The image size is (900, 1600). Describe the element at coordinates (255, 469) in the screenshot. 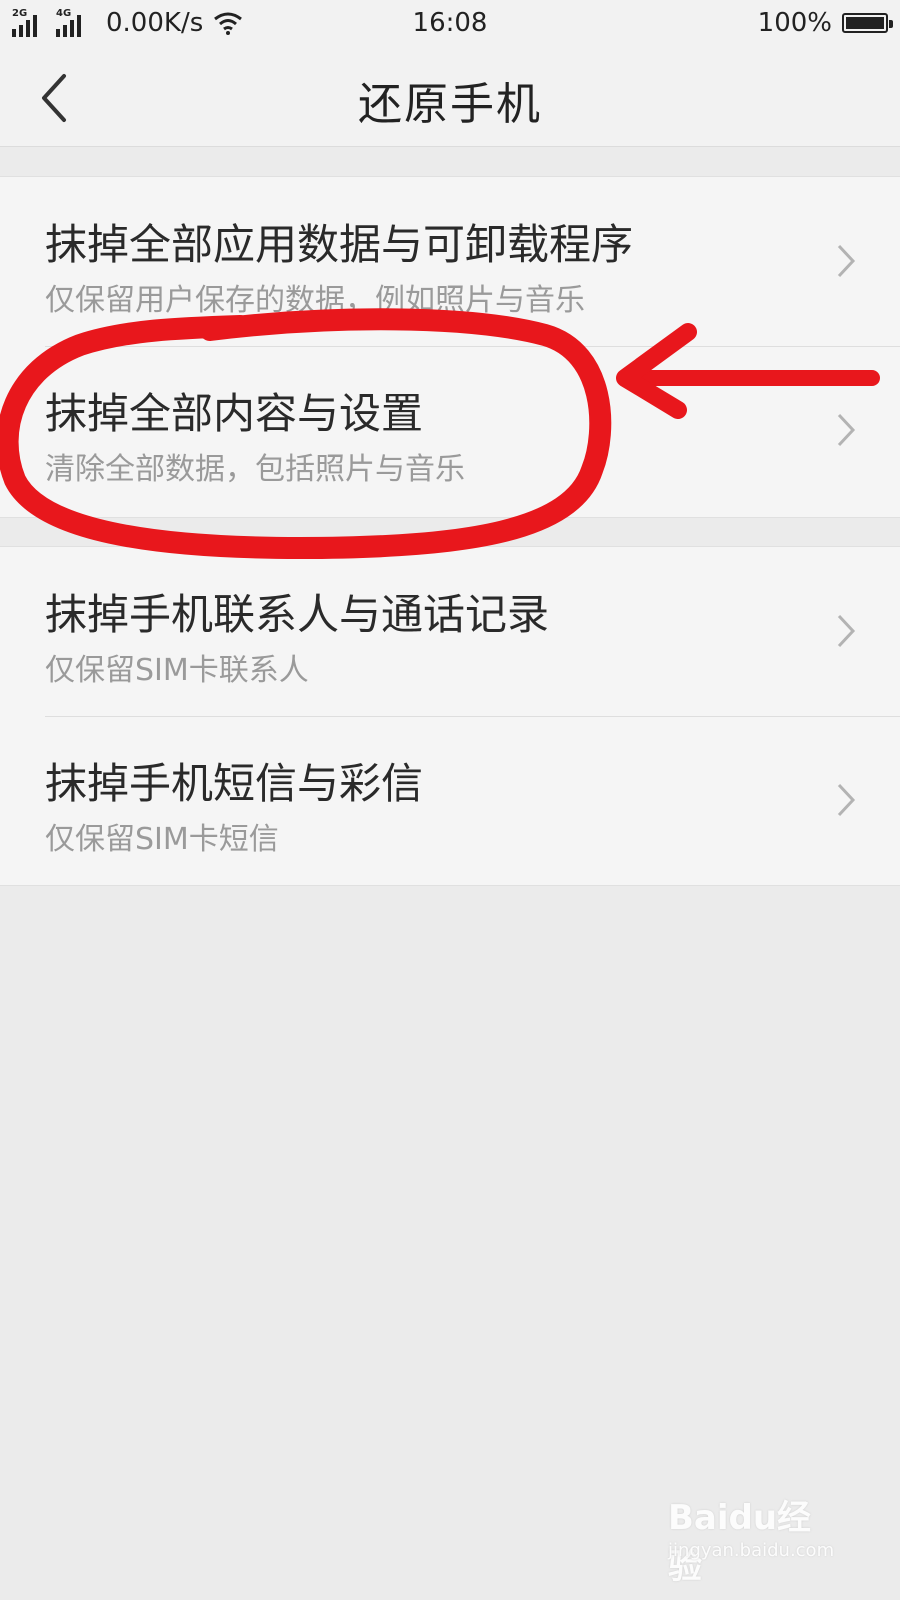

I see `item-subtitle: 清除全部数据，包括照片与音乐` at that location.